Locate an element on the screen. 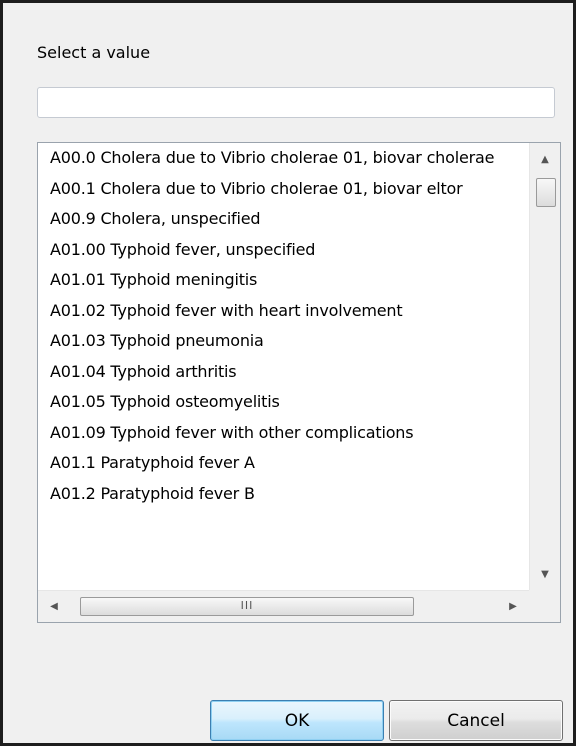  list-item: A01.1 Paratyphoid fever A is located at coordinates (283, 463).